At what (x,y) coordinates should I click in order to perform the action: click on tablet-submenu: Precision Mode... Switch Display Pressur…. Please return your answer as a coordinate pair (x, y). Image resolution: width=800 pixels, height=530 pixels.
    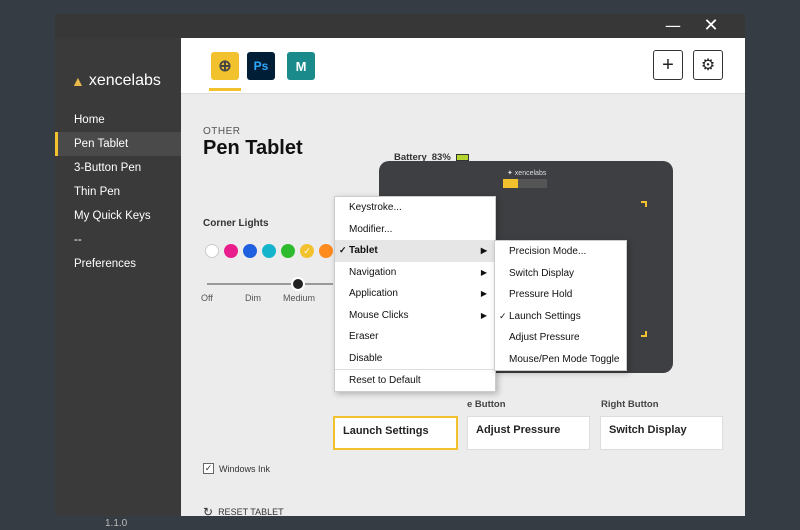
    Looking at the image, I should click on (560, 305).